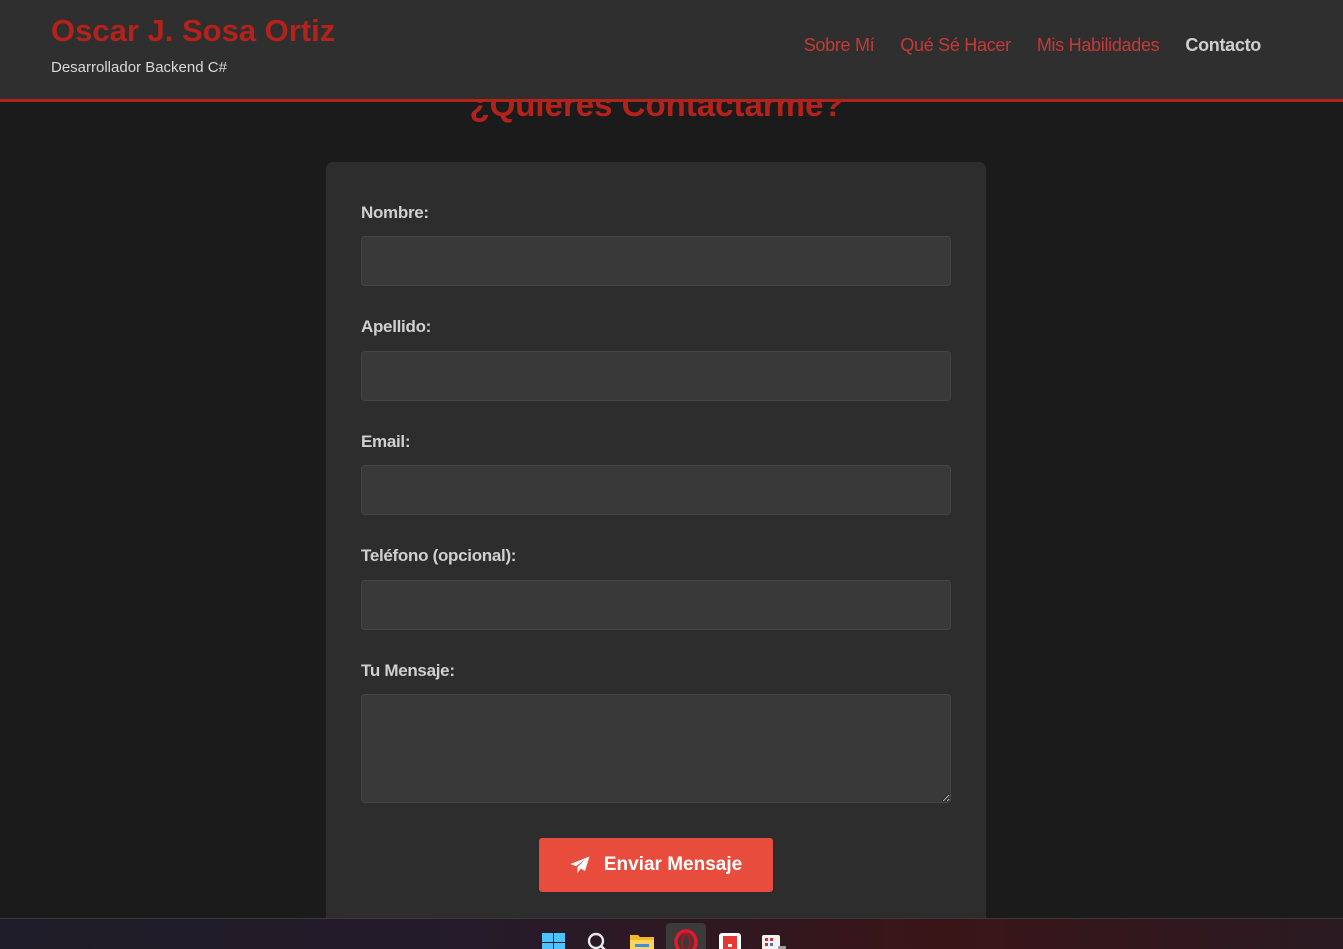 The width and height of the screenshot is (1343, 949). I want to click on file-explorer-icon, so click(642, 938).